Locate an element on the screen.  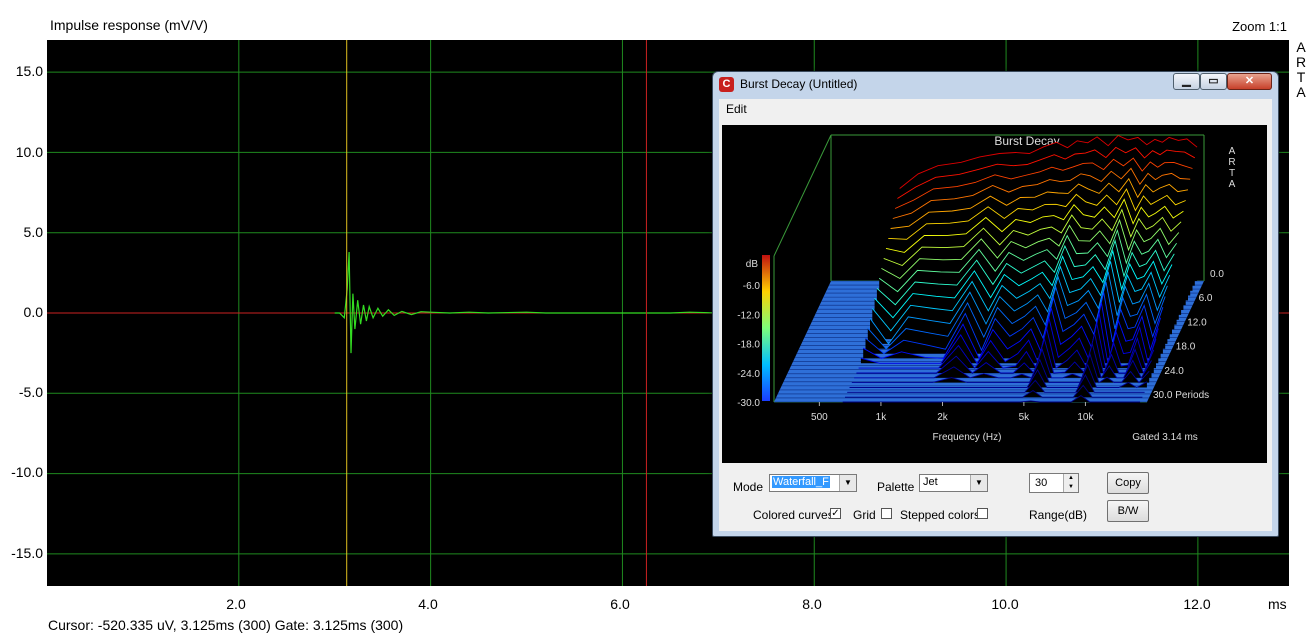
copy-button: Copy is located at coordinates (1128, 483).